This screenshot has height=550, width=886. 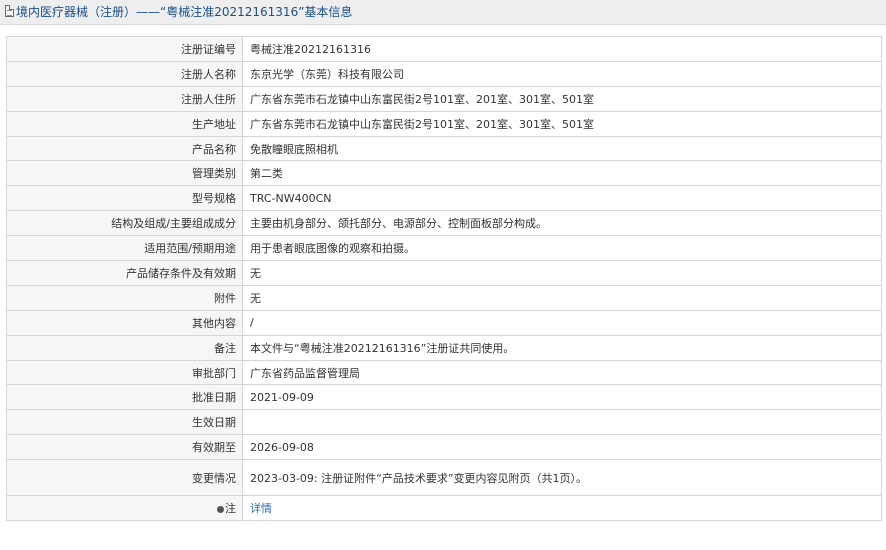 I want to click on row-value: /, so click(x=562, y=322).